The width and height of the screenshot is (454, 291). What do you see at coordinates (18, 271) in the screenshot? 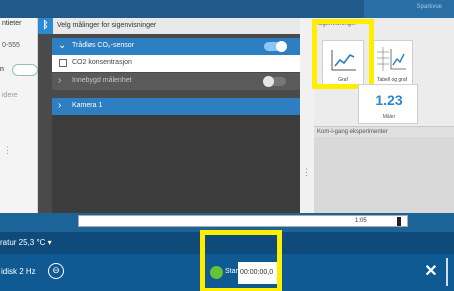
I see `sample-rate-label: idisk 2 Hz` at bounding box center [18, 271].